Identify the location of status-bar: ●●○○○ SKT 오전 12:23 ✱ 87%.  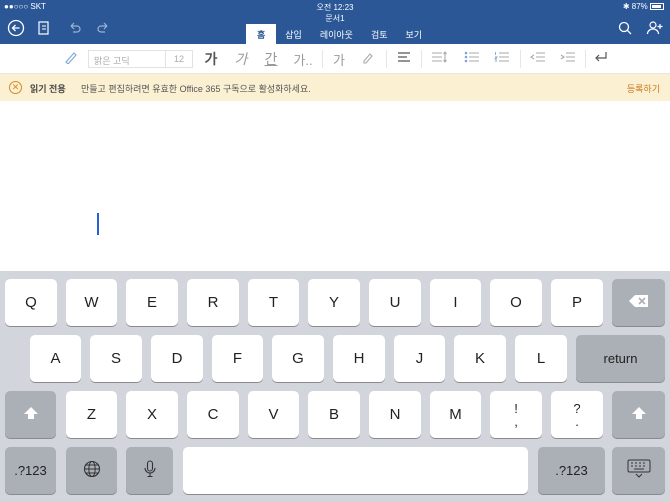
(335, 6).